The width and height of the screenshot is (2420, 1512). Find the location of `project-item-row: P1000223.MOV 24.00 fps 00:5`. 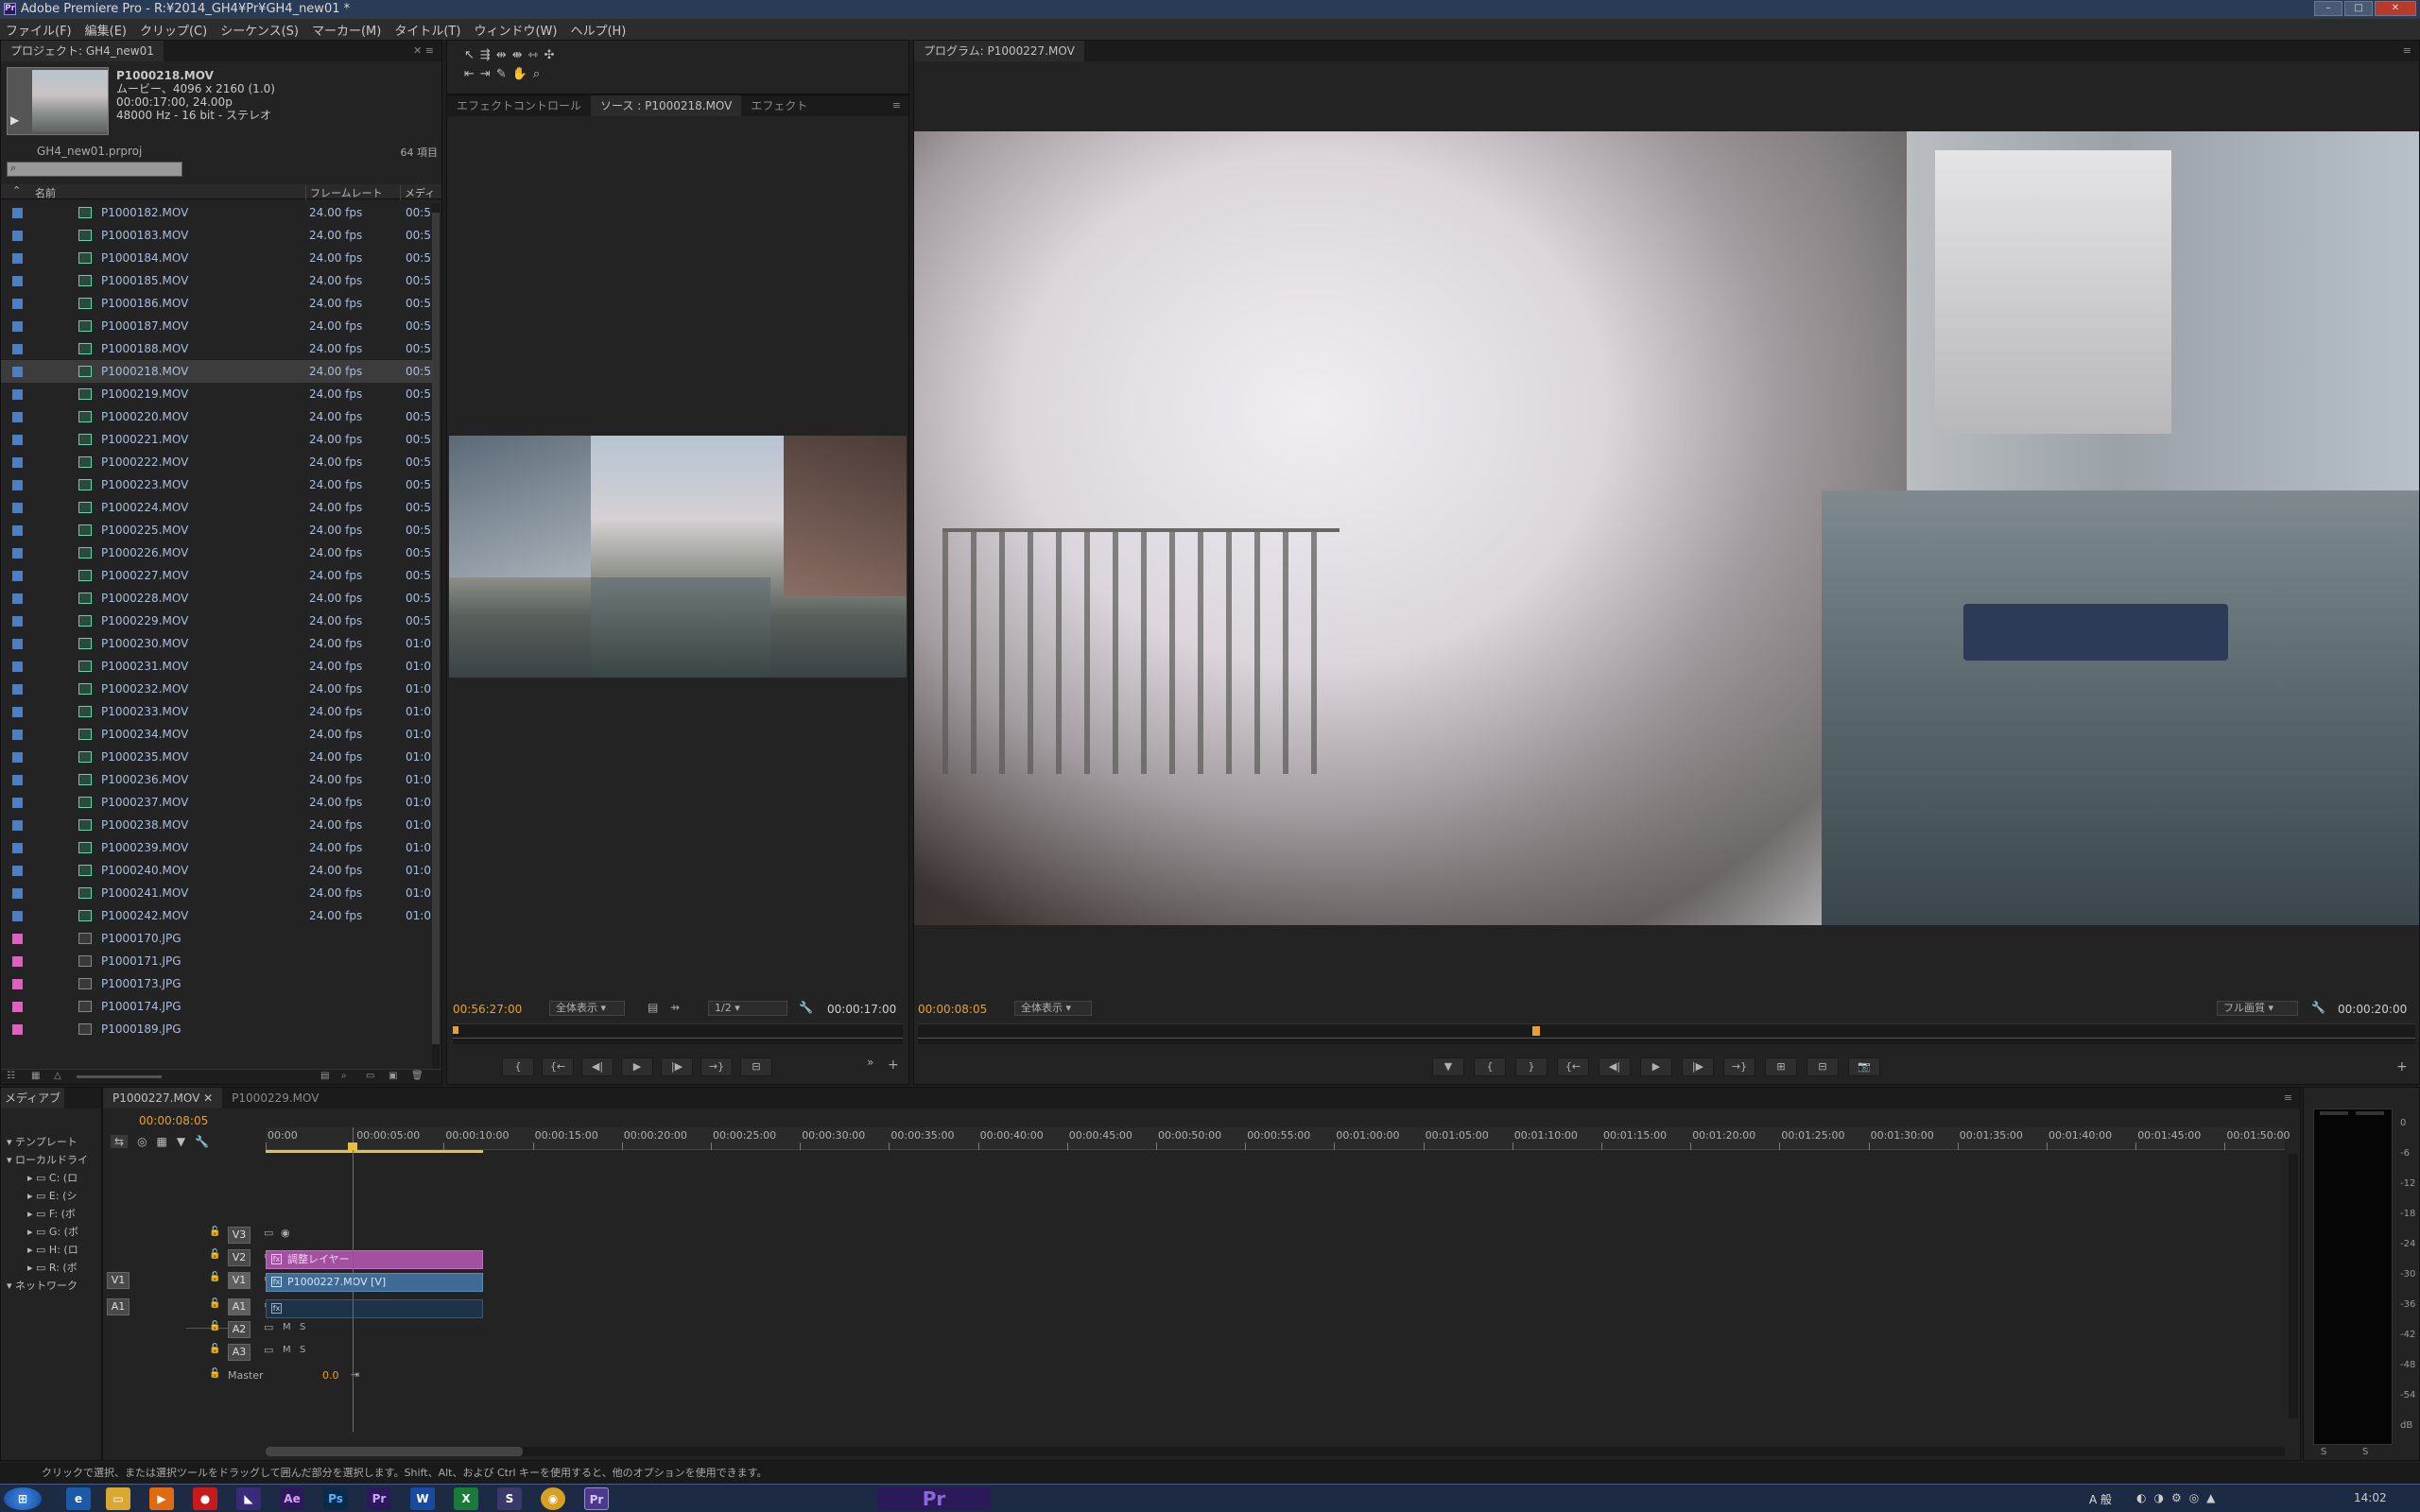

project-item-row: P1000223.MOV 24.00 fps 00:5 is located at coordinates (217, 484).